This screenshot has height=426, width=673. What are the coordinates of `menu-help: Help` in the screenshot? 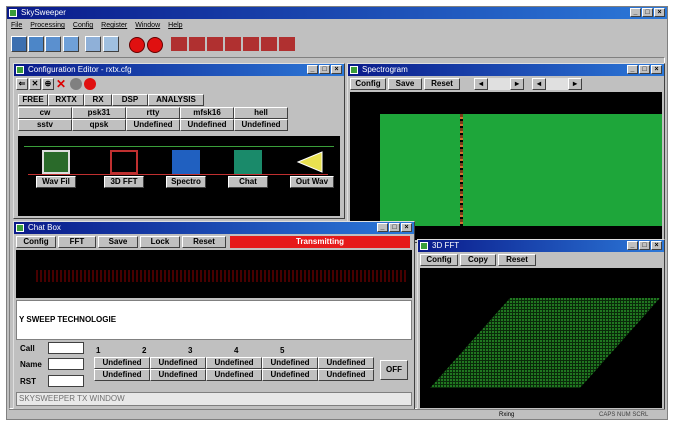 It's located at (175, 25).